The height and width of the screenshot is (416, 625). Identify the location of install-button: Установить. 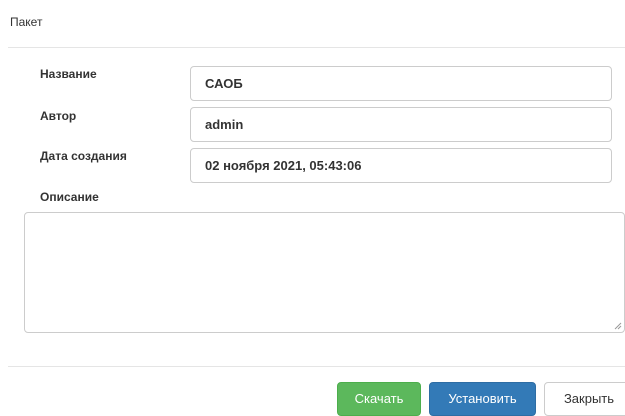
(482, 399).